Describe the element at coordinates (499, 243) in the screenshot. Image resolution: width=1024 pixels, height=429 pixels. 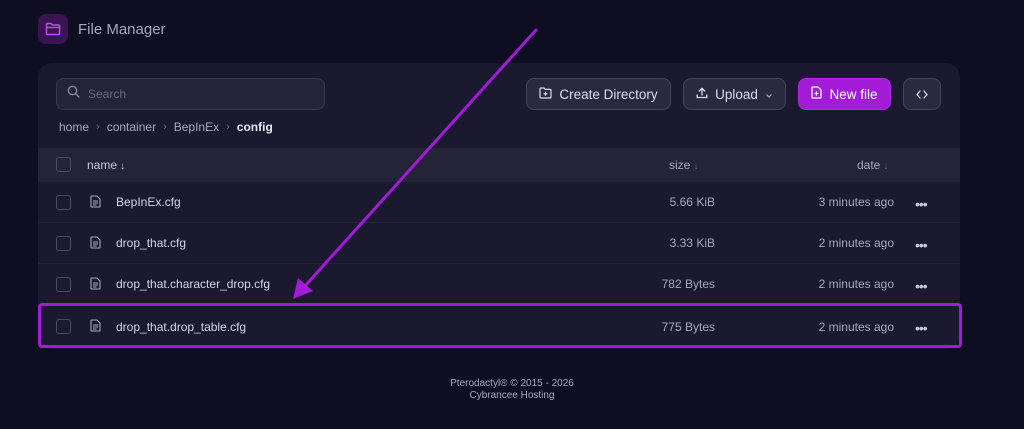
I see `table-row: drop_that.cfg 3.33 KiB 2 minutes ago •••` at that location.